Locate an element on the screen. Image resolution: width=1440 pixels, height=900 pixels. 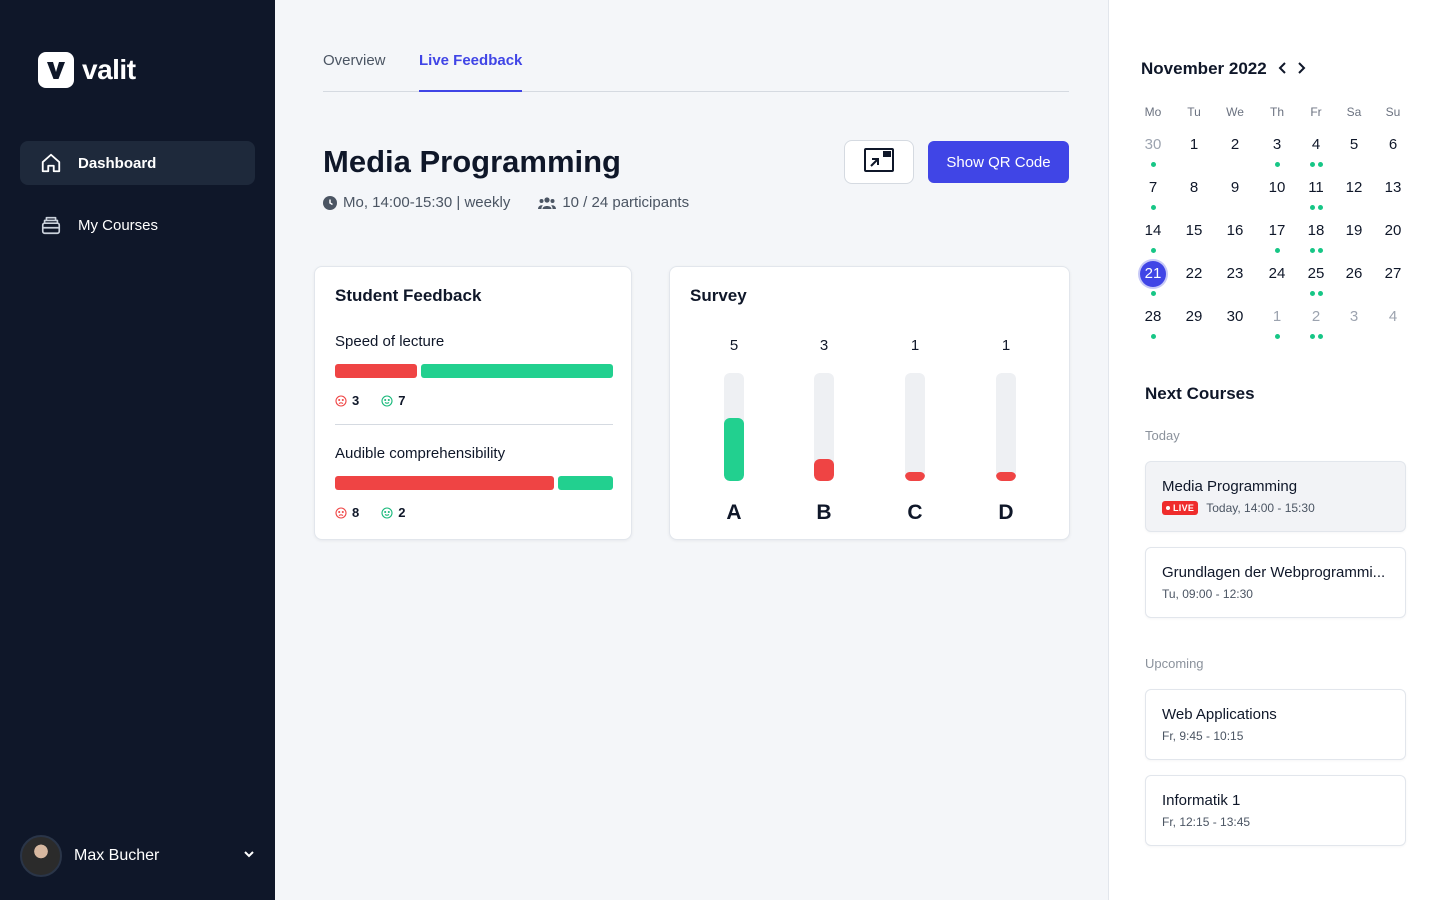
calendar-day: 10 is located at coordinates (1277, 195).